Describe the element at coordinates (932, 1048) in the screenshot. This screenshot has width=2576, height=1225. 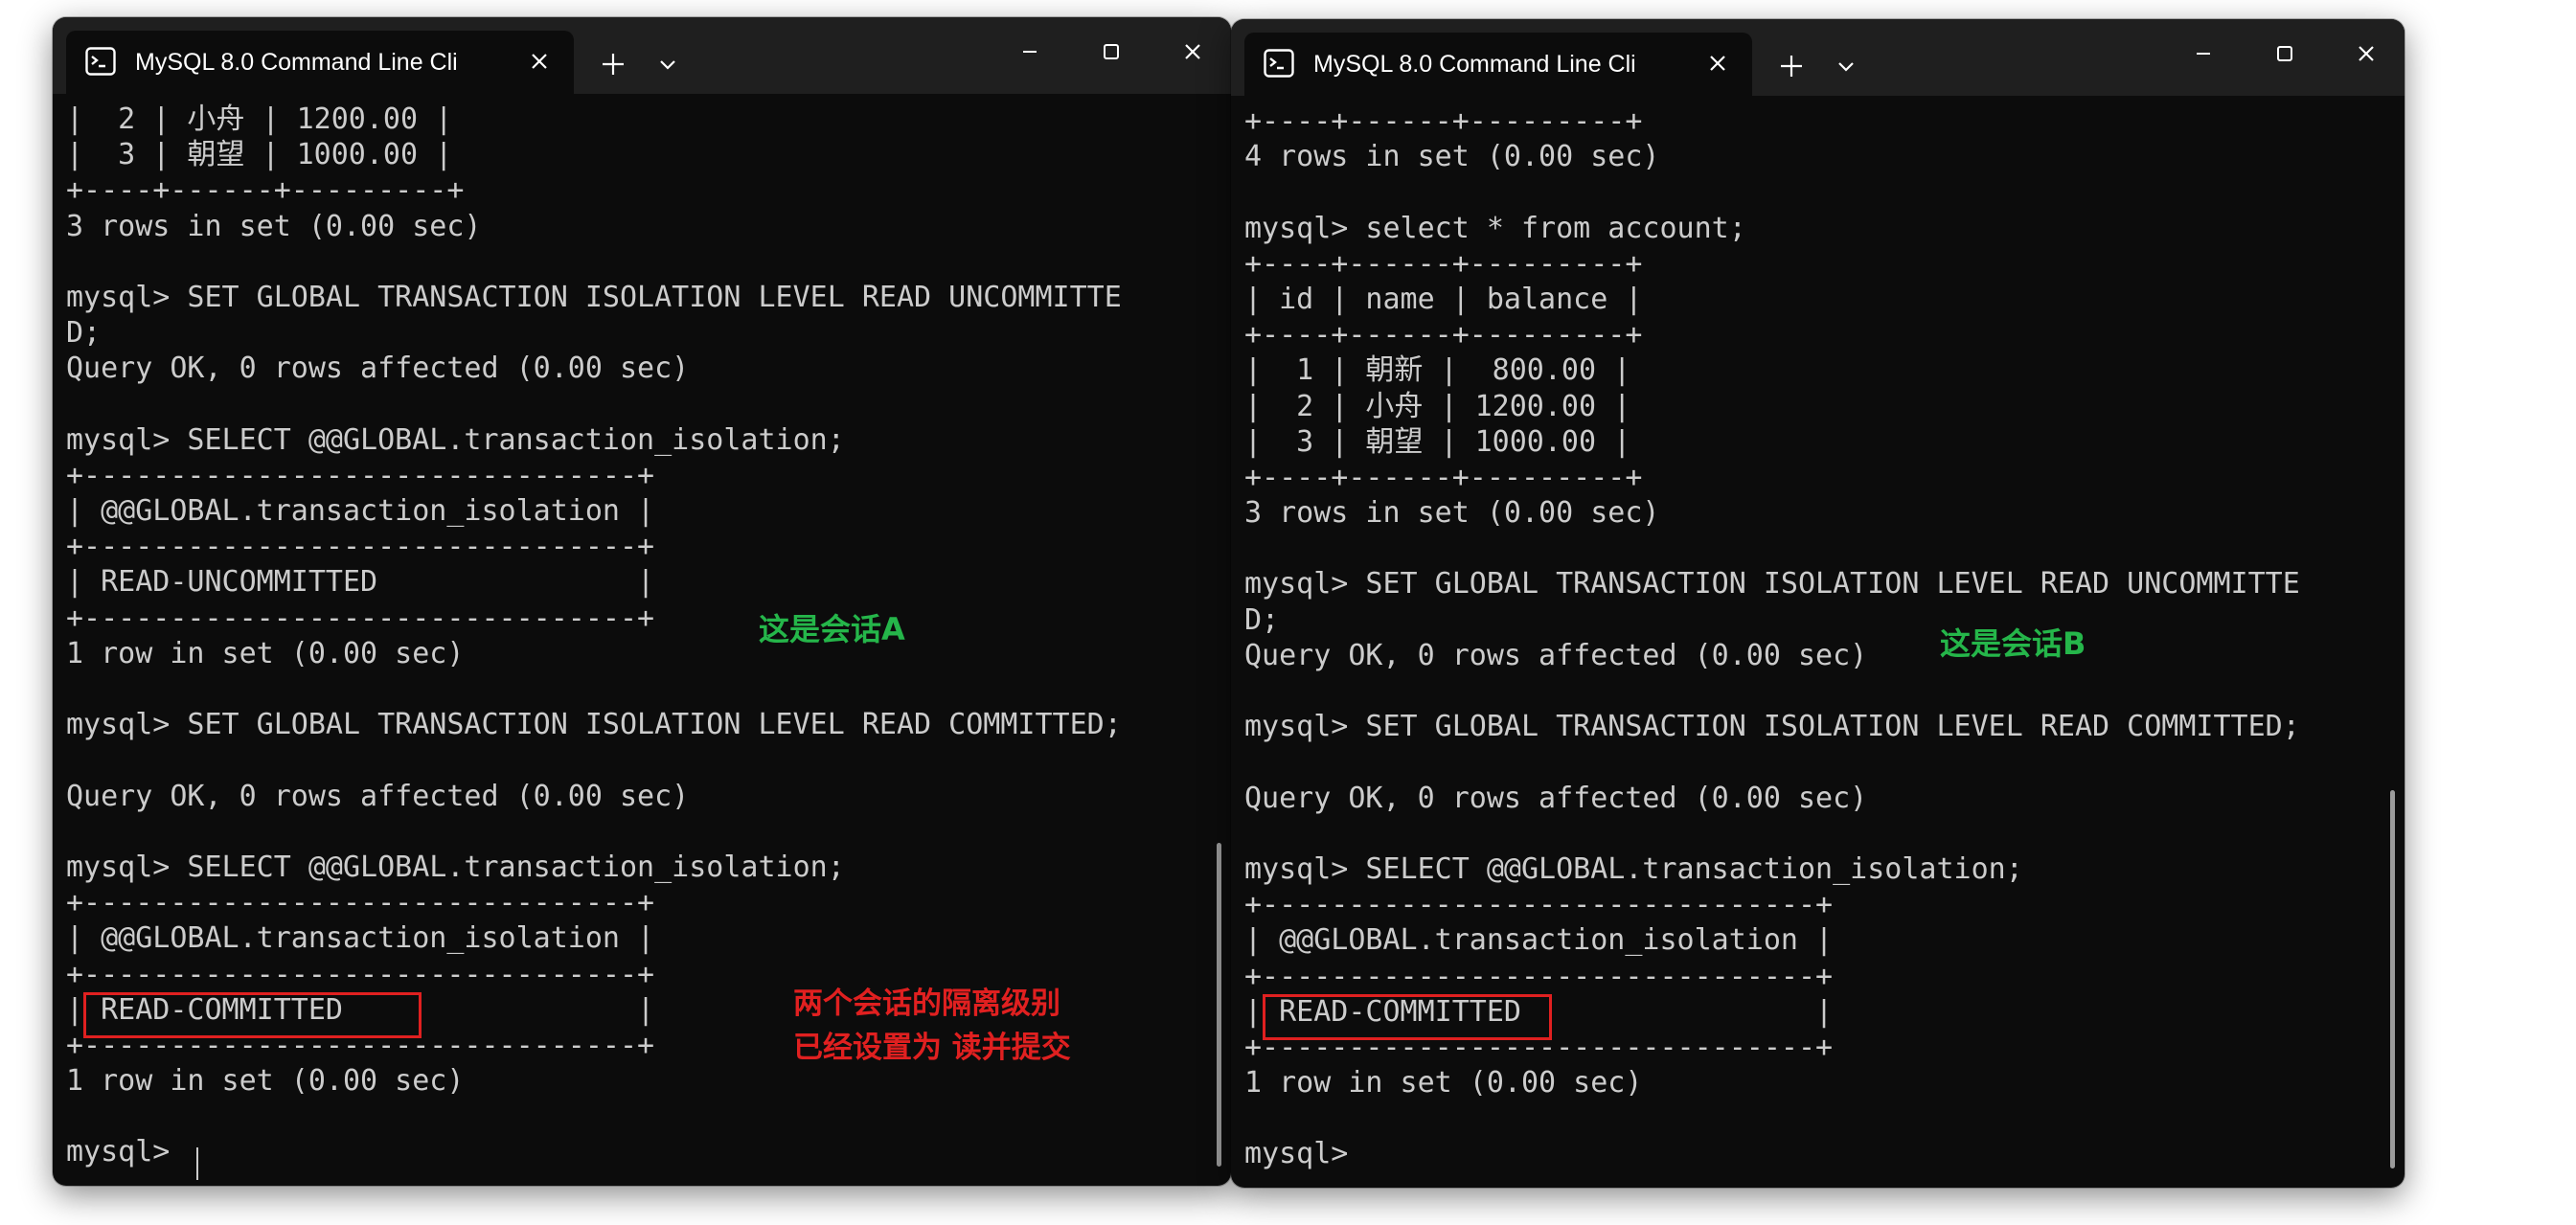
I see `annotation-note-line: 已经设置为 读并提交` at that location.